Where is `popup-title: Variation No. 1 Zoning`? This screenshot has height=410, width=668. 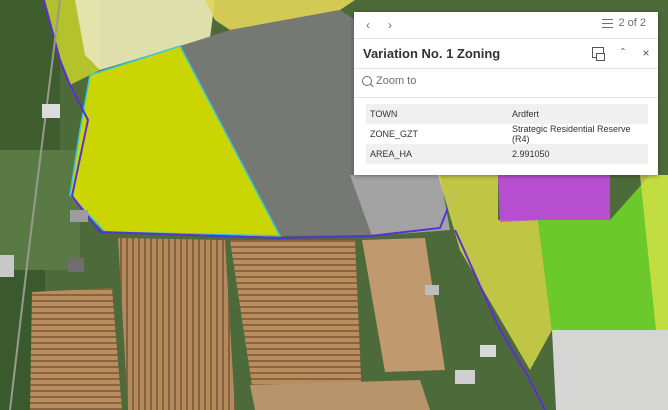
popup-title: Variation No. 1 Zoning is located at coordinates (432, 53).